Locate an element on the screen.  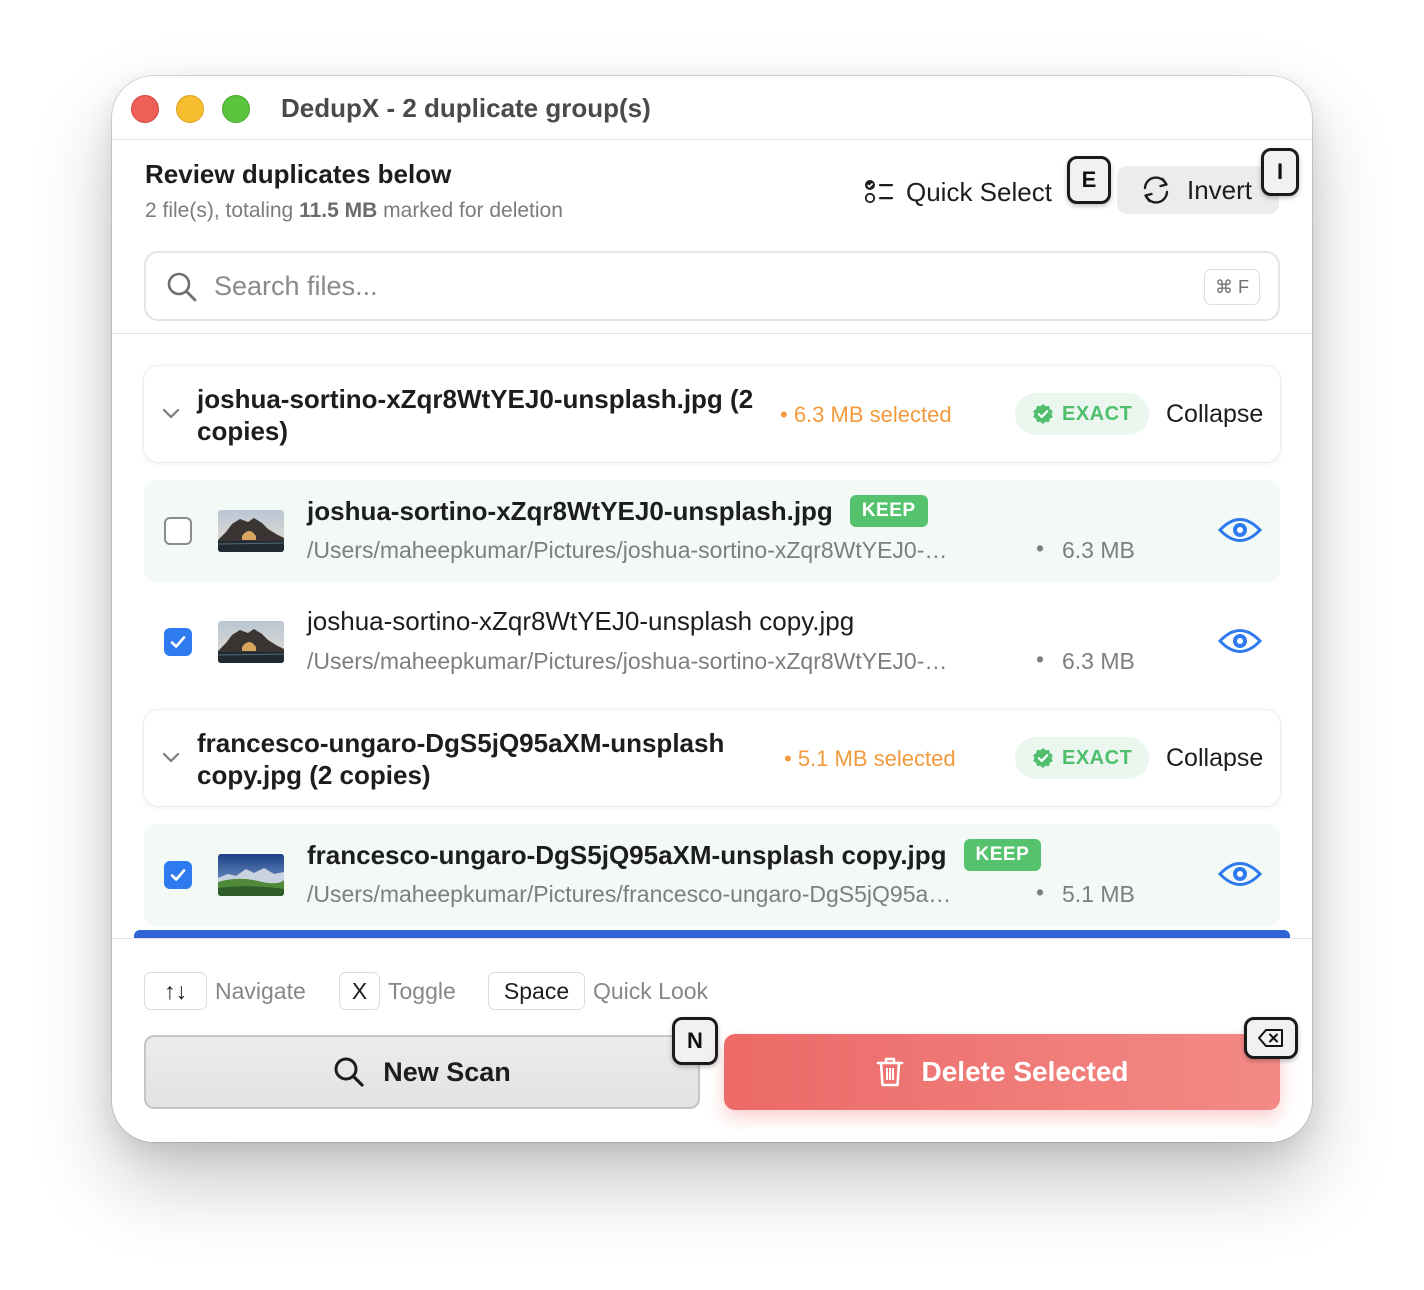
toggle-key-hint: X is located at coordinates (359, 991).